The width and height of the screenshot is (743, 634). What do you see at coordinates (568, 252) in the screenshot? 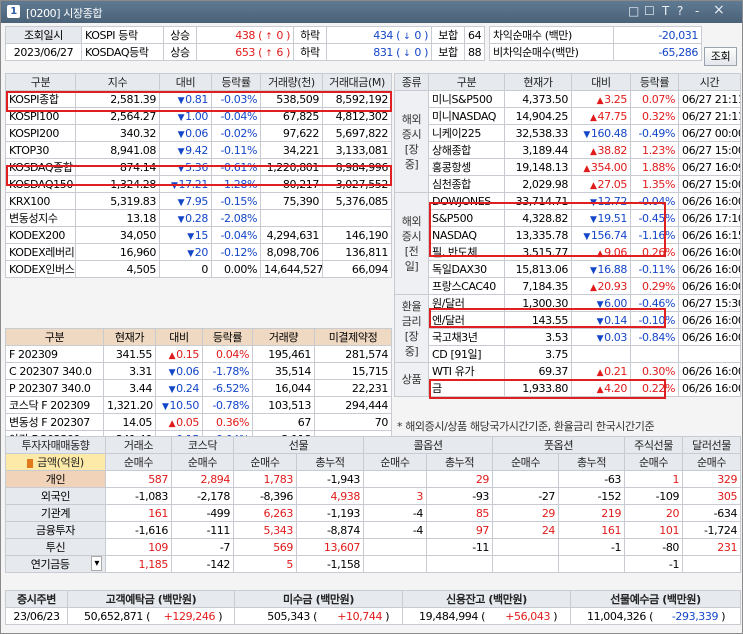
I see `global-row: 필, 반도체 3,515.77 ▲9.06 0.26% 06/26 16:00` at bounding box center [568, 252].